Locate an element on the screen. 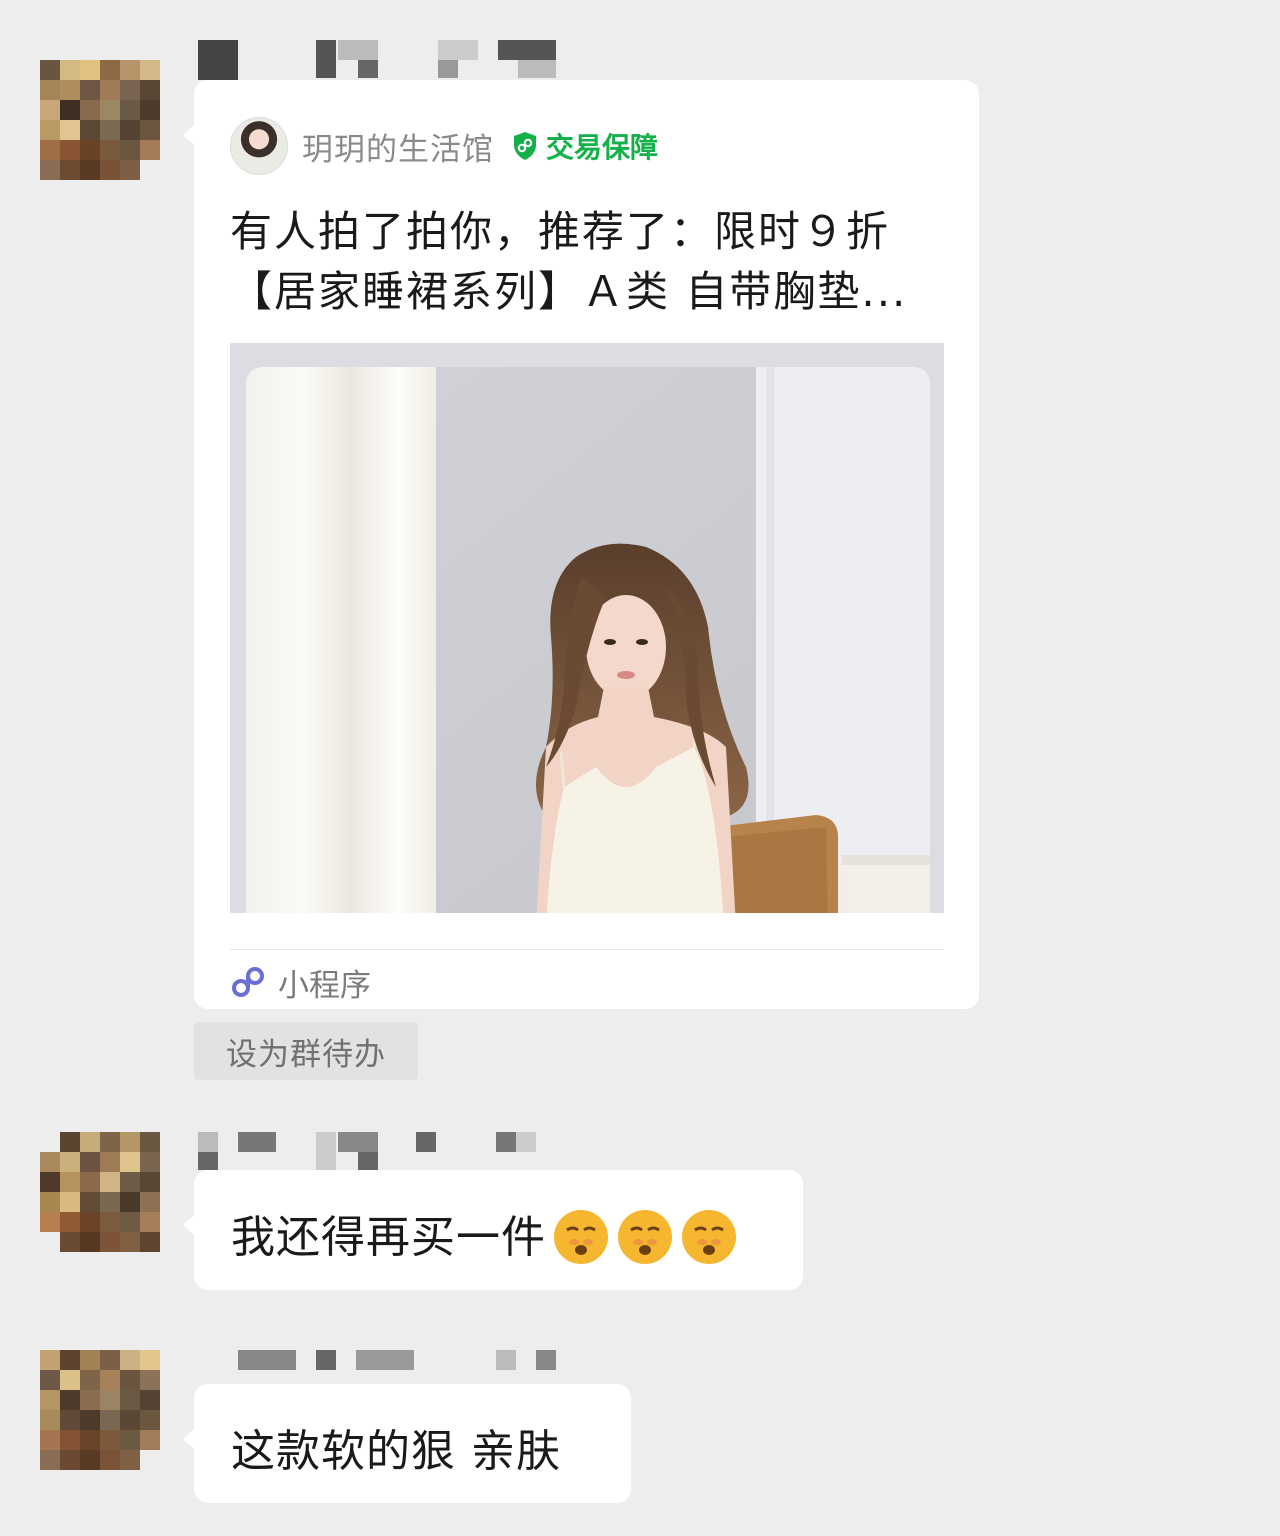 The height and width of the screenshot is (1536, 1280). shop-name: 玥玥的生活馆 is located at coordinates (398, 149).